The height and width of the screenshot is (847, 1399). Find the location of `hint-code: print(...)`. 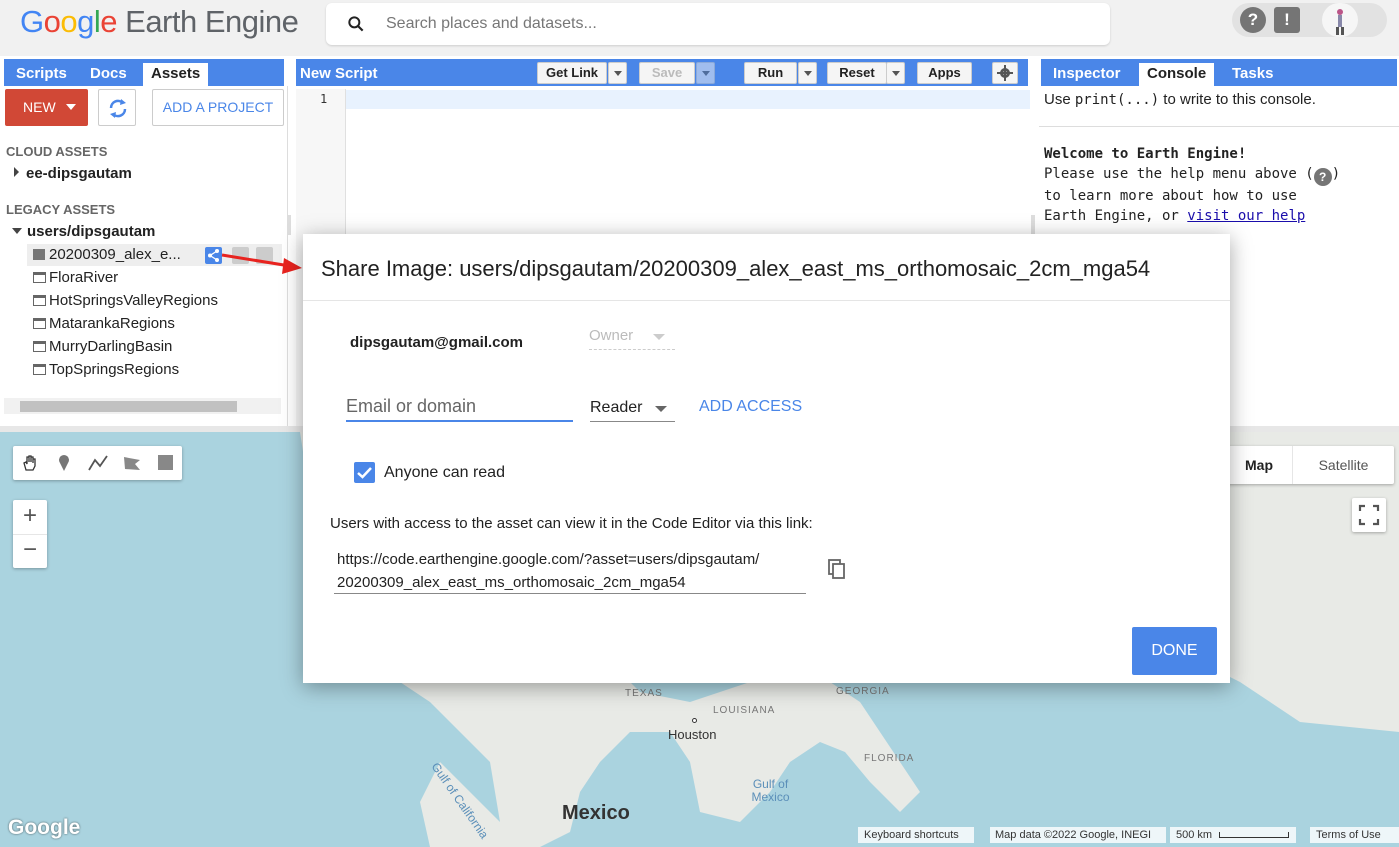

hint-code: print(...) is located at coordinates (1117, 100).